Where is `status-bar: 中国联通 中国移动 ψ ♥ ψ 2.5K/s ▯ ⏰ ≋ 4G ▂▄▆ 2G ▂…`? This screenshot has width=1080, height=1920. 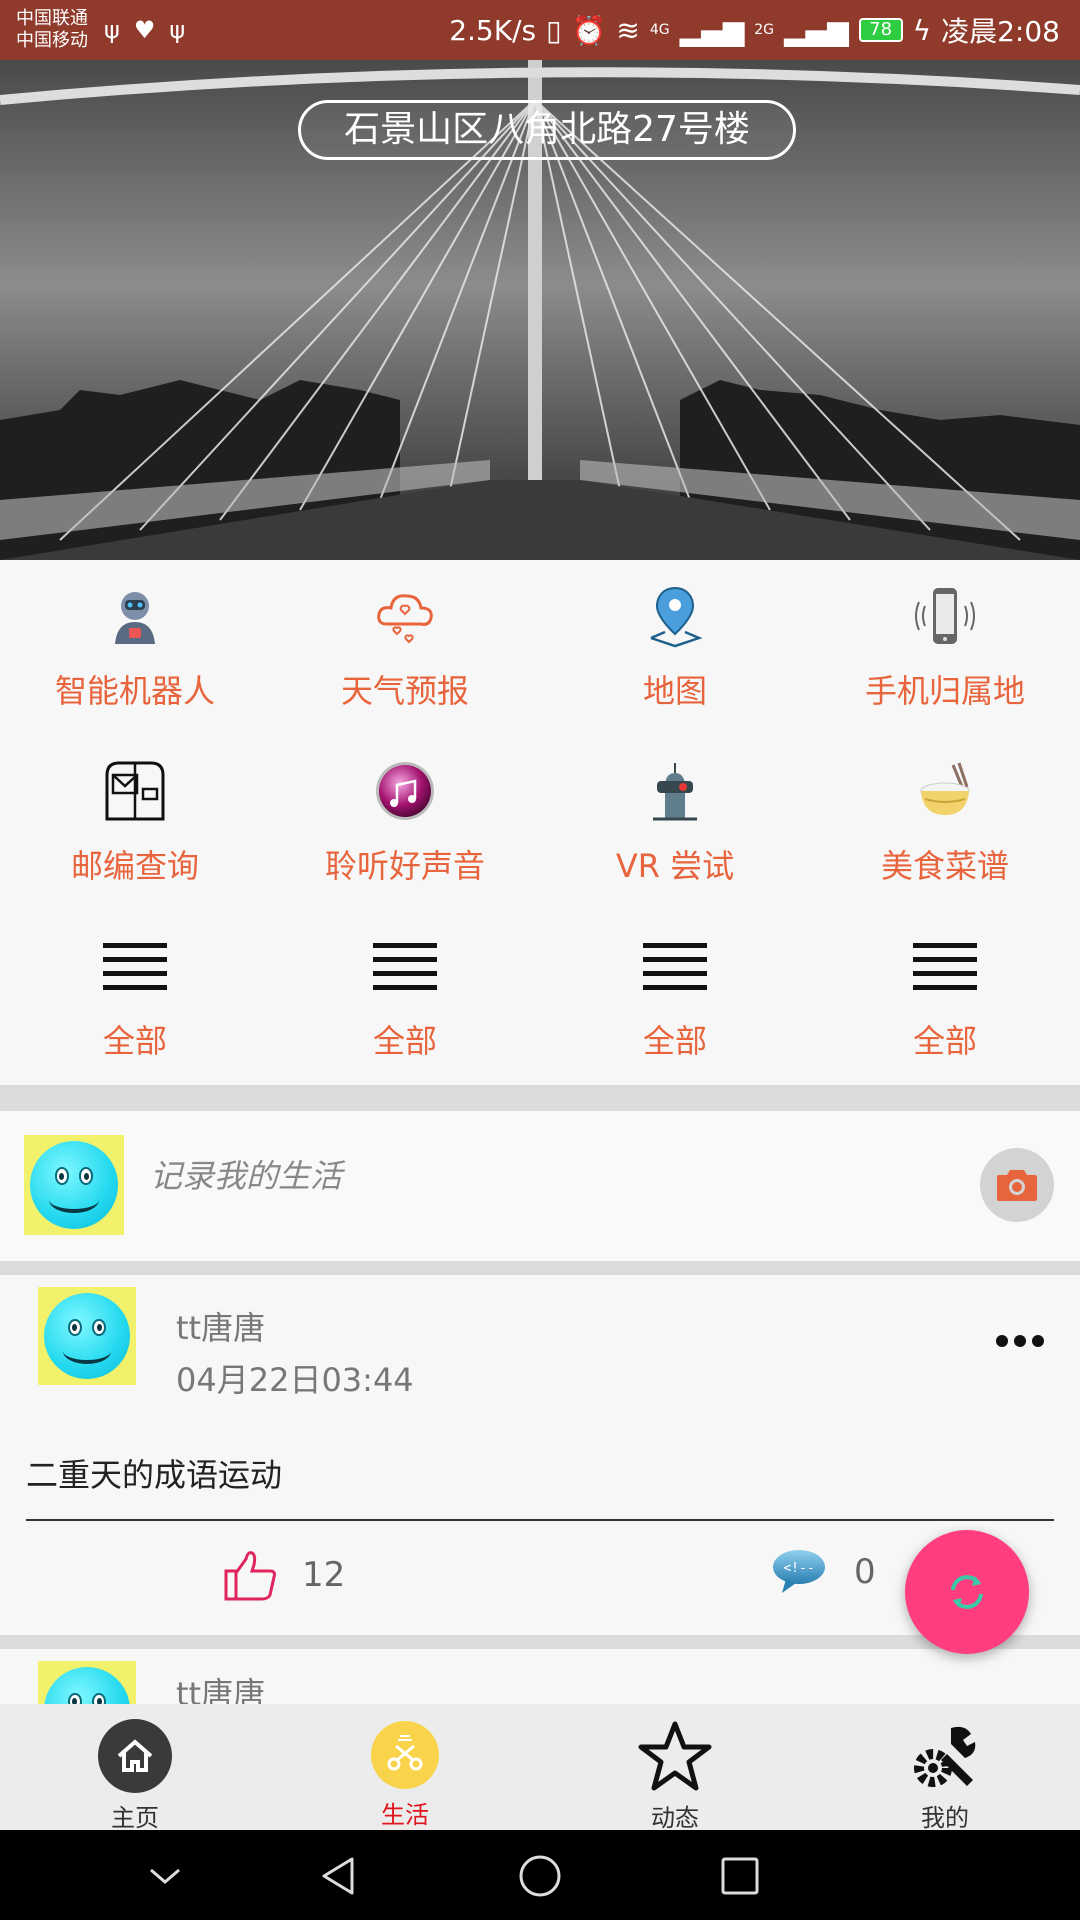 status-bar: 中国联通 中国移动 ψ ♥ ψ 2.5K/s ▯ ⏰ ≋ 4G ▂▄▆ 2G ▂… is located at coordinates (540, 30).